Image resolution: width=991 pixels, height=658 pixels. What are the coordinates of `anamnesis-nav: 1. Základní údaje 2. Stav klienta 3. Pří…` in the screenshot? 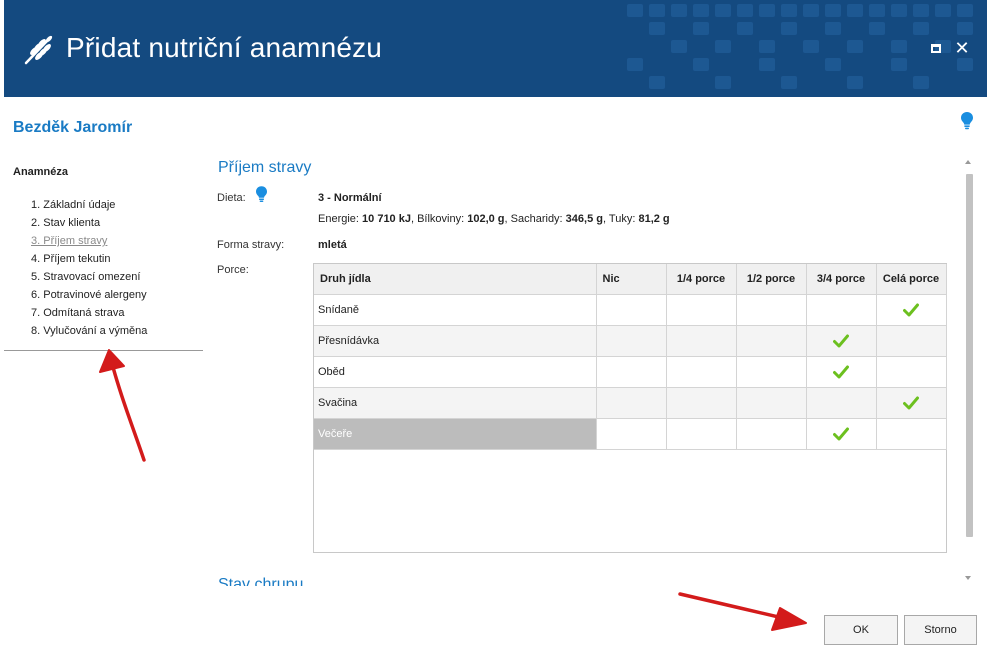 It's located at (89, 268).